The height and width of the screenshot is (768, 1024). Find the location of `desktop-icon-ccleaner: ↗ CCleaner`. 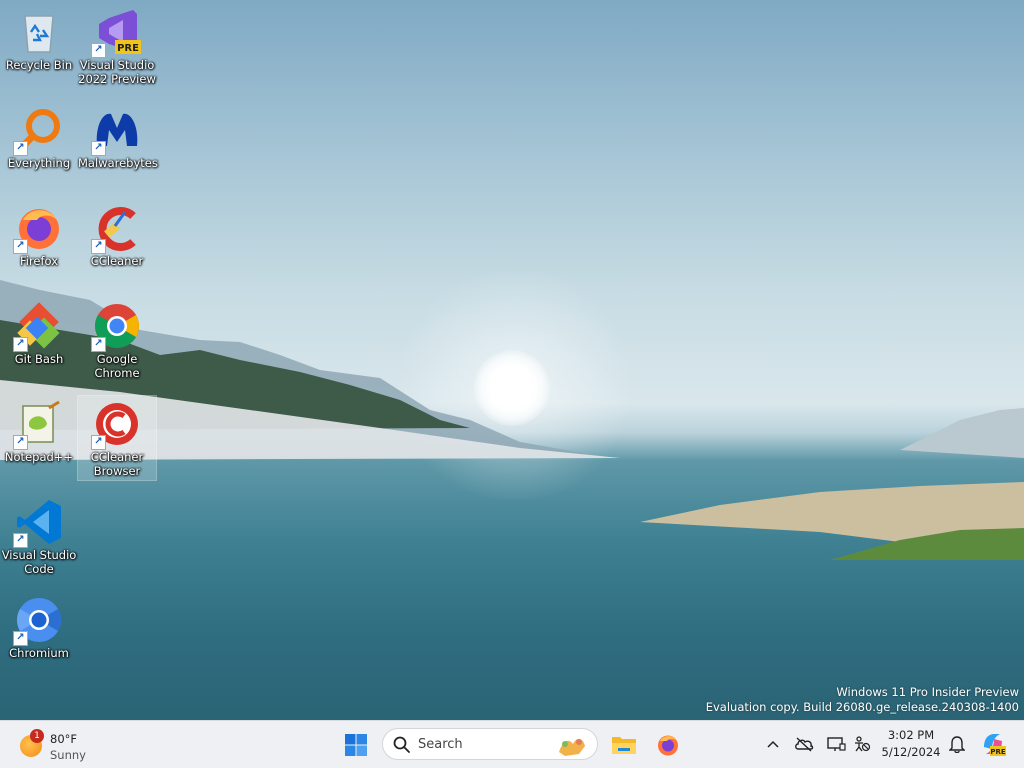

desktop-icon-ccleaner: ↗ CCleaner is located at coordinates (117, 234).